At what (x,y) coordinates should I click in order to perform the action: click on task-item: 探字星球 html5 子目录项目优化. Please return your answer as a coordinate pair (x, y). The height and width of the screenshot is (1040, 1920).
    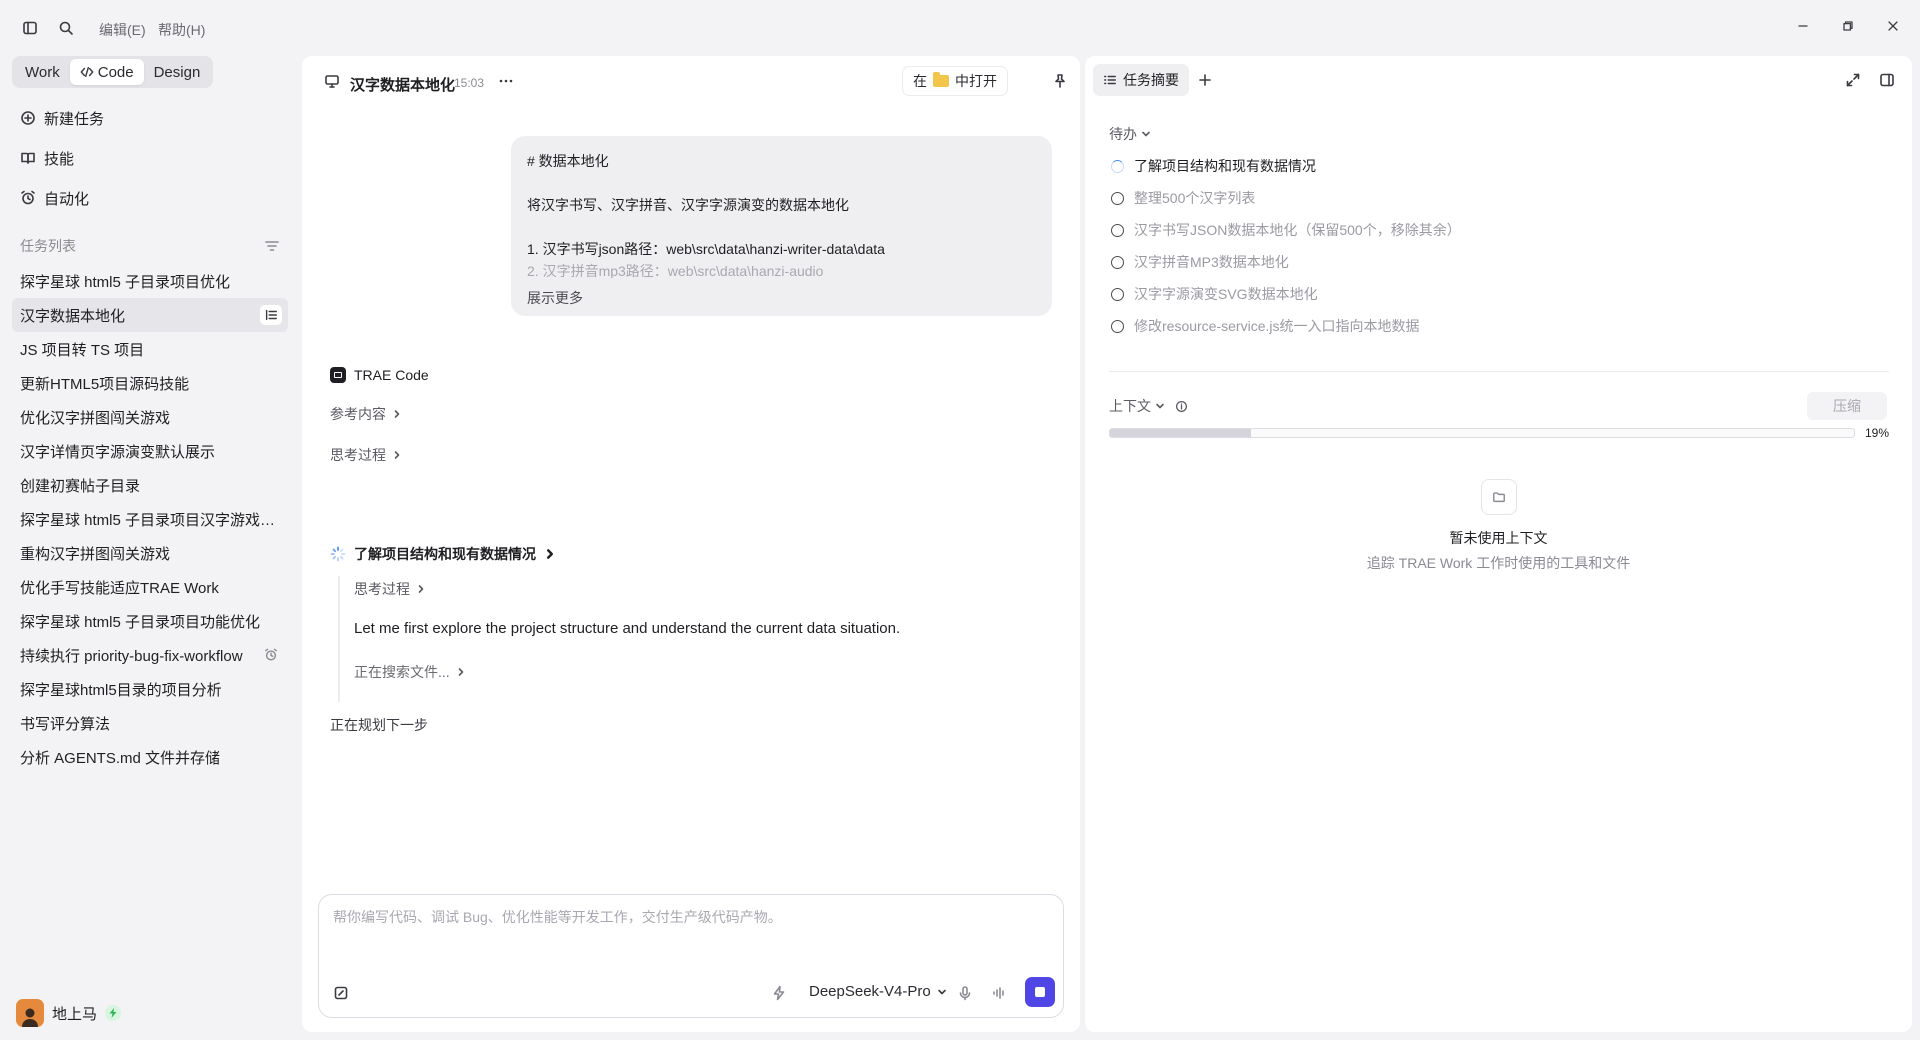
    Looking at the image, I should click on (150, 281).